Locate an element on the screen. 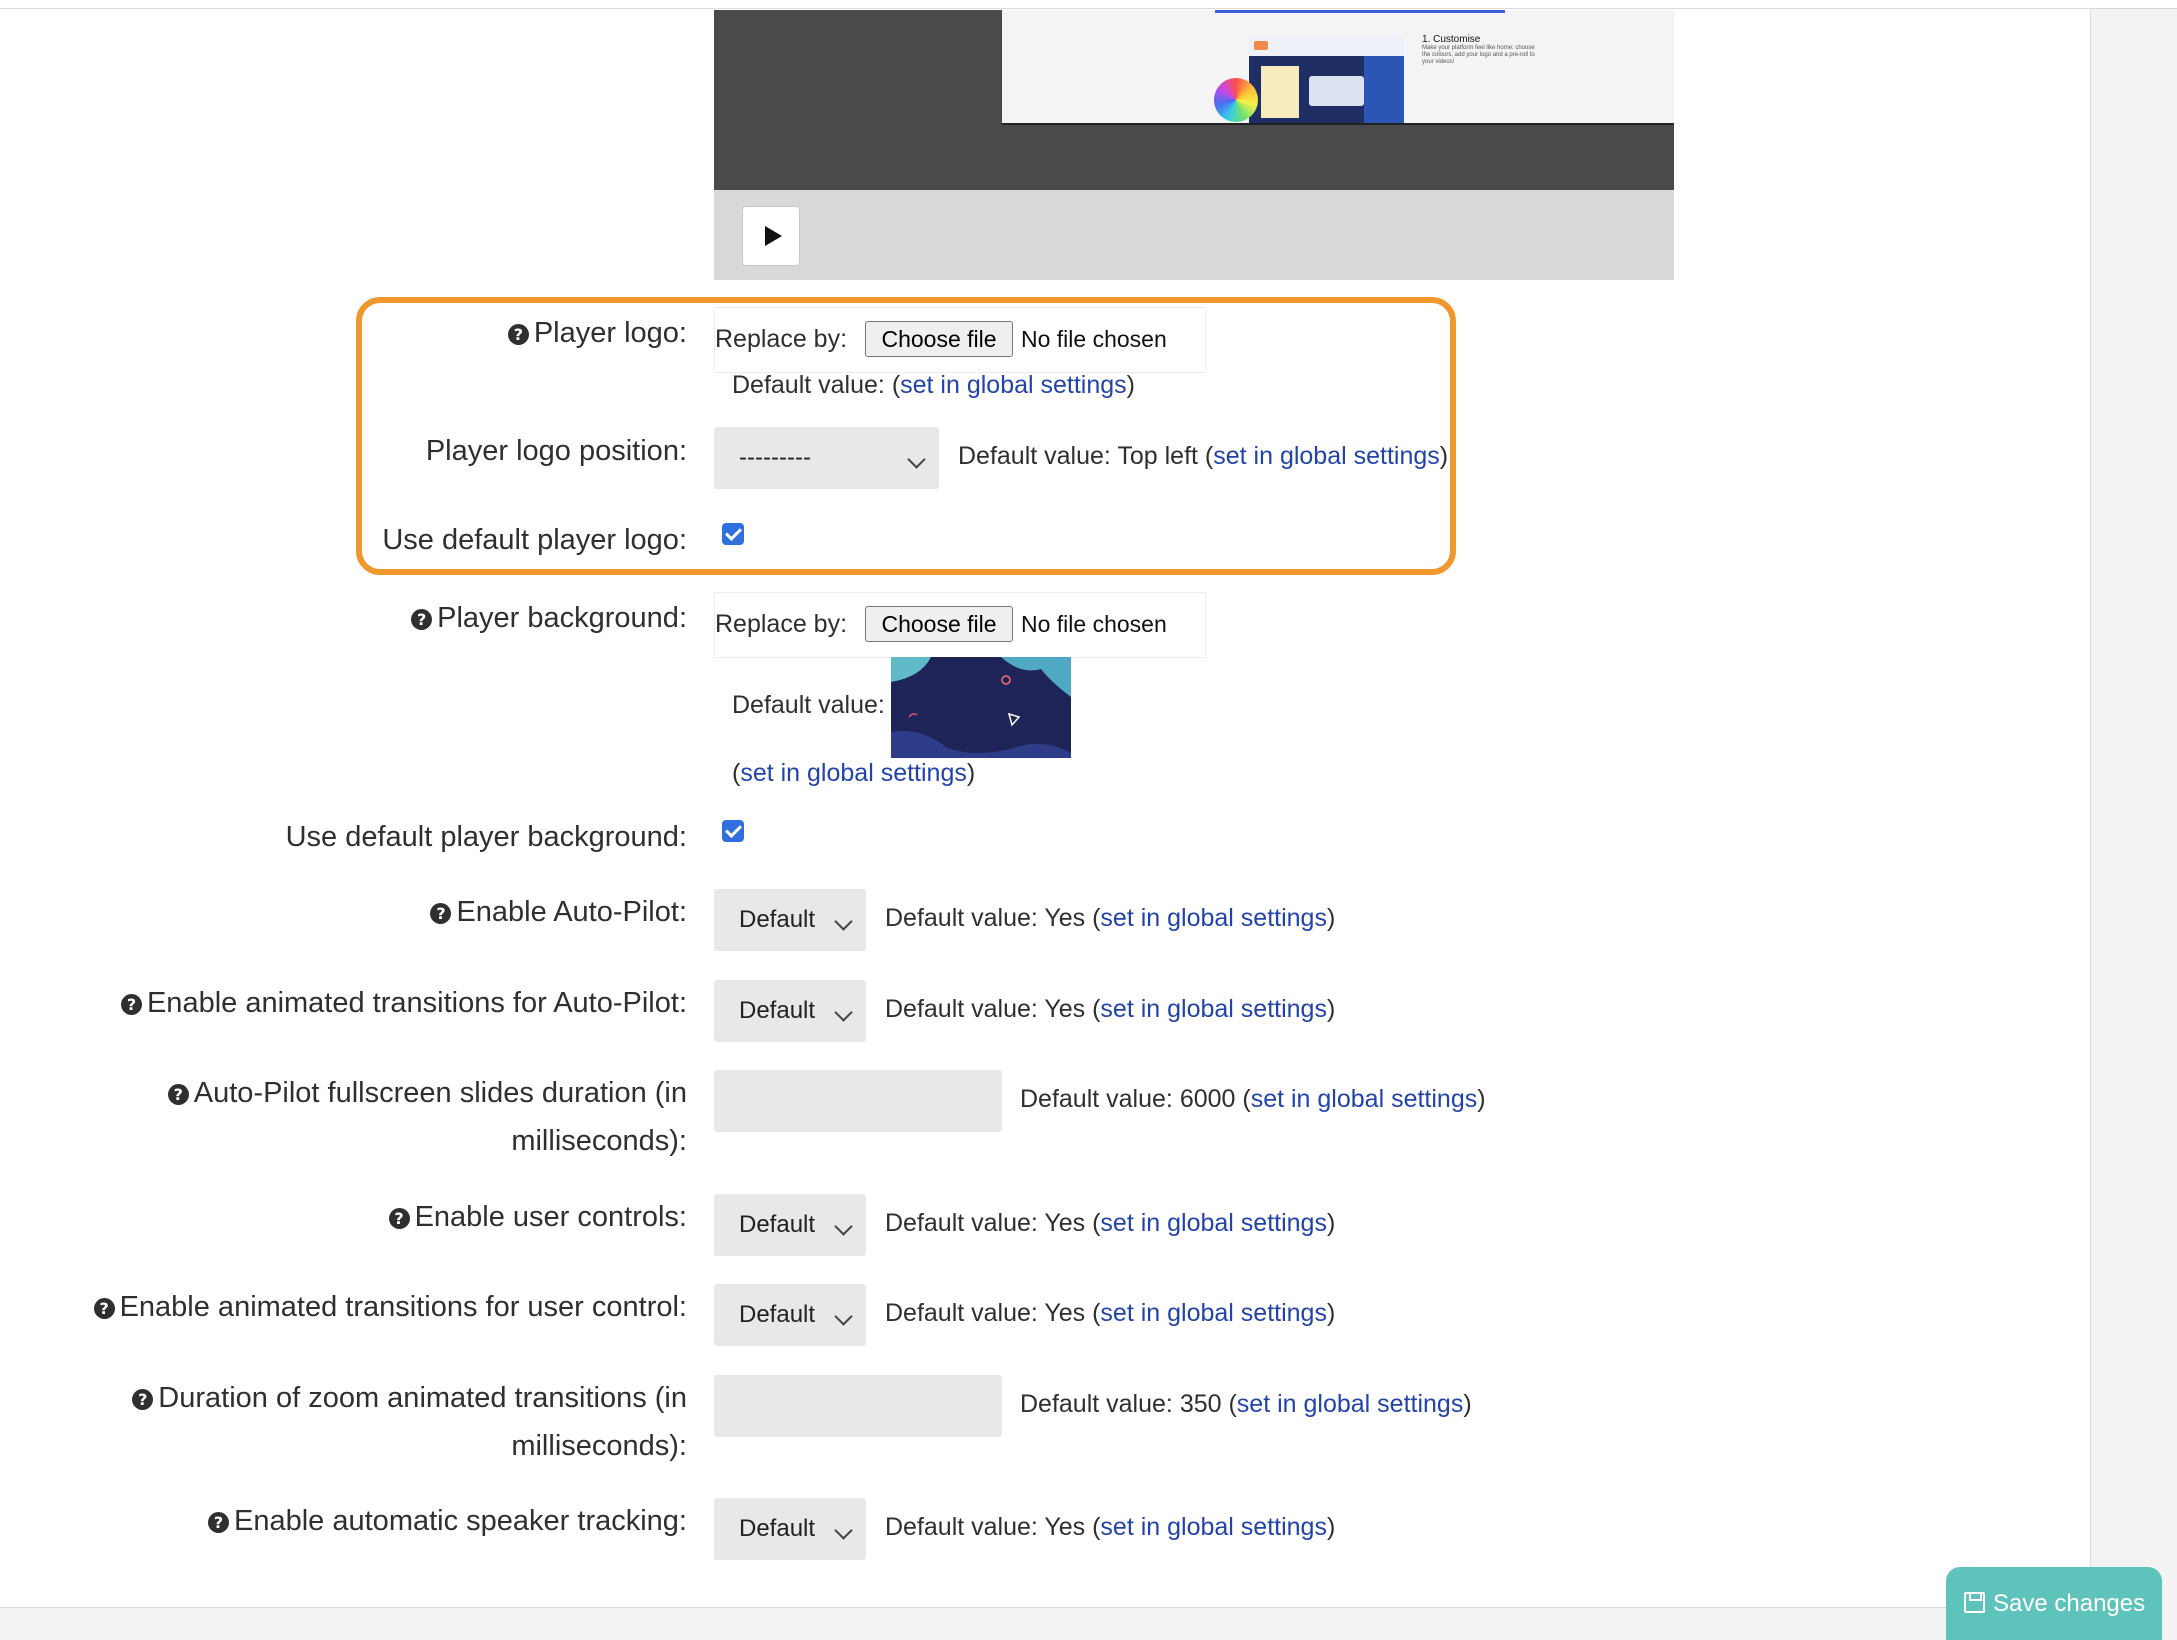 The image size is (2177, 1640). play-icon is located at coordinates (773, 236).